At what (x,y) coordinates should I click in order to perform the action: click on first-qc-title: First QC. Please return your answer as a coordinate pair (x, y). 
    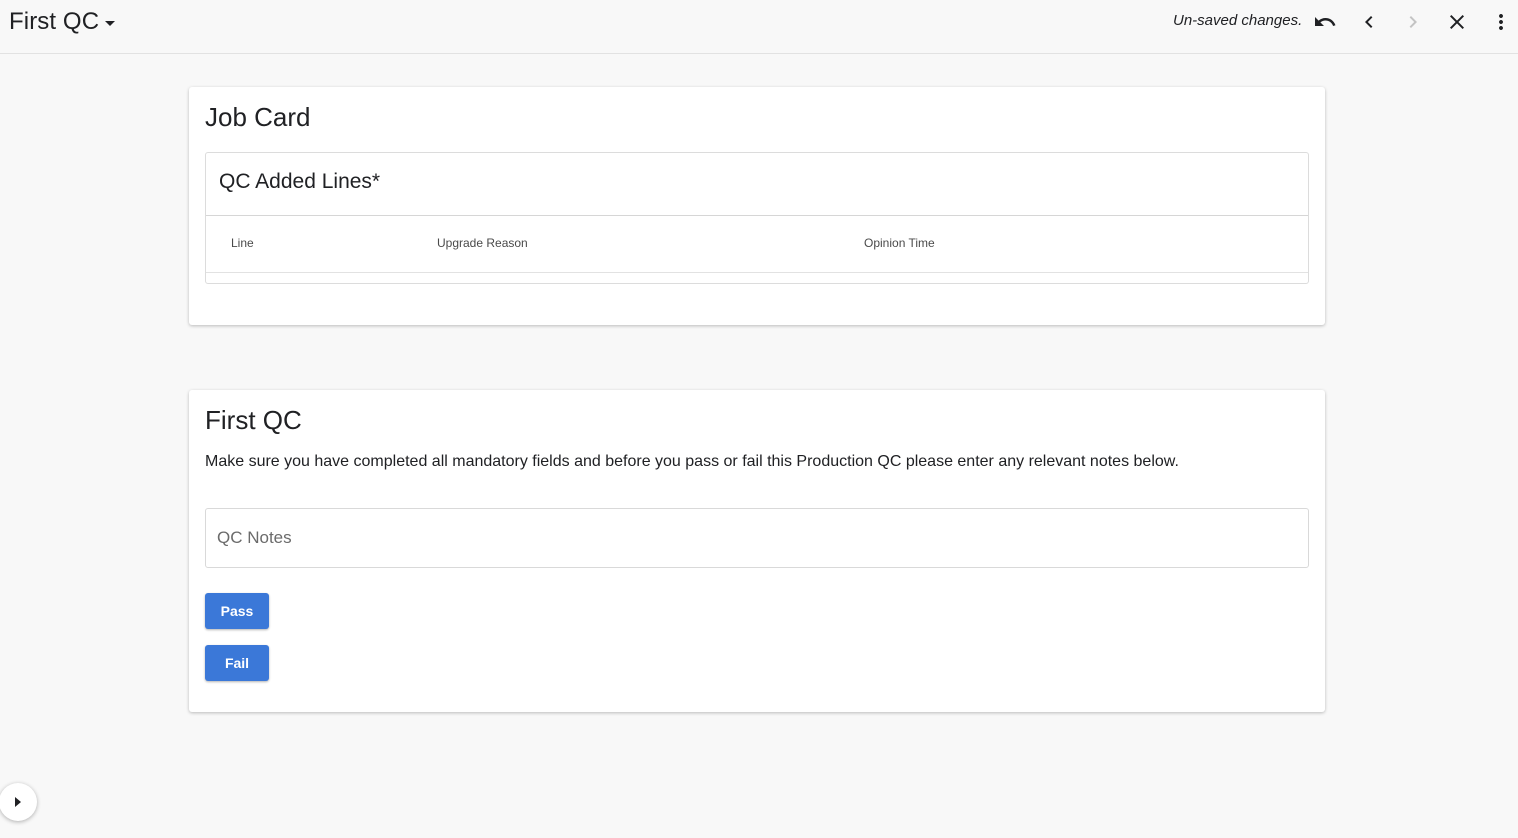
    Looking at the image, I should click on (253, 420).